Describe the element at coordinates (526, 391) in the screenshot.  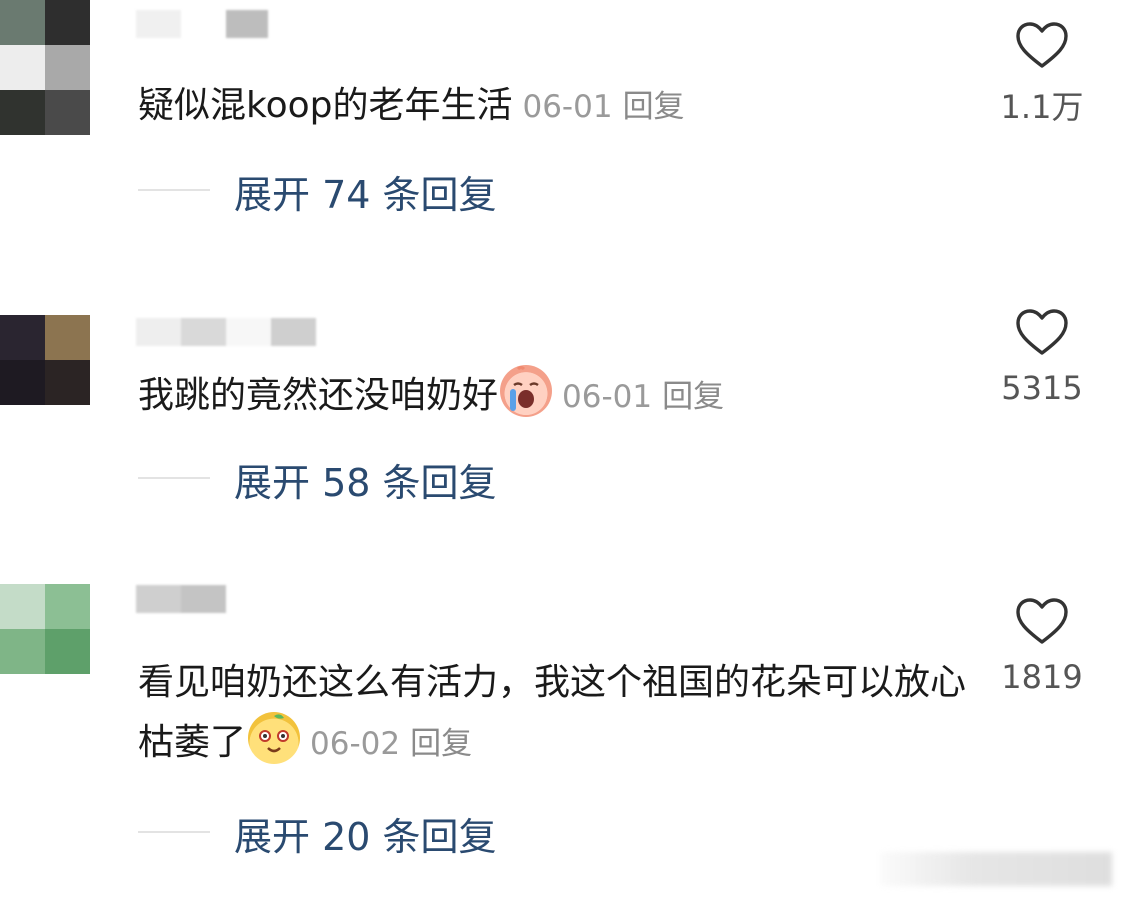
I see `crying-emoji-icon` at that location.